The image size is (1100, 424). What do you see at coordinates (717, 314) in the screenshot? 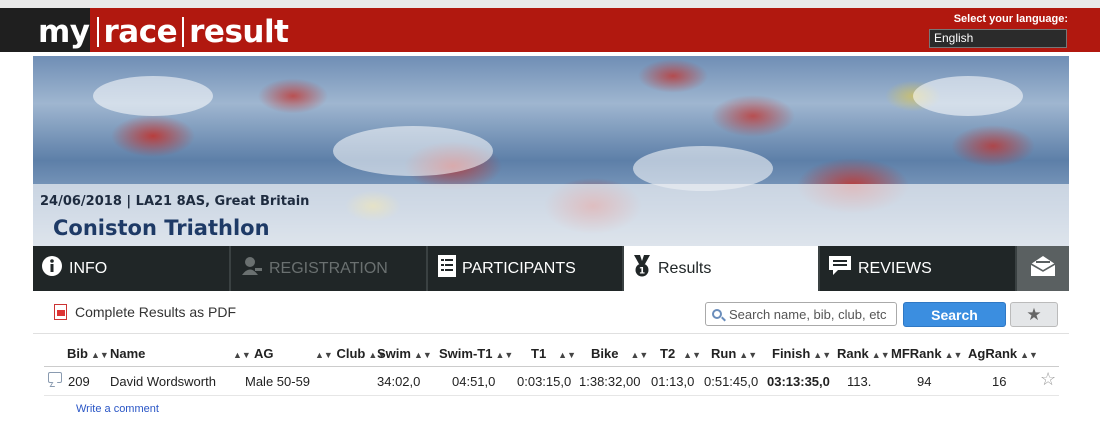
I see `search-icon` at bounding box center [717, 314].